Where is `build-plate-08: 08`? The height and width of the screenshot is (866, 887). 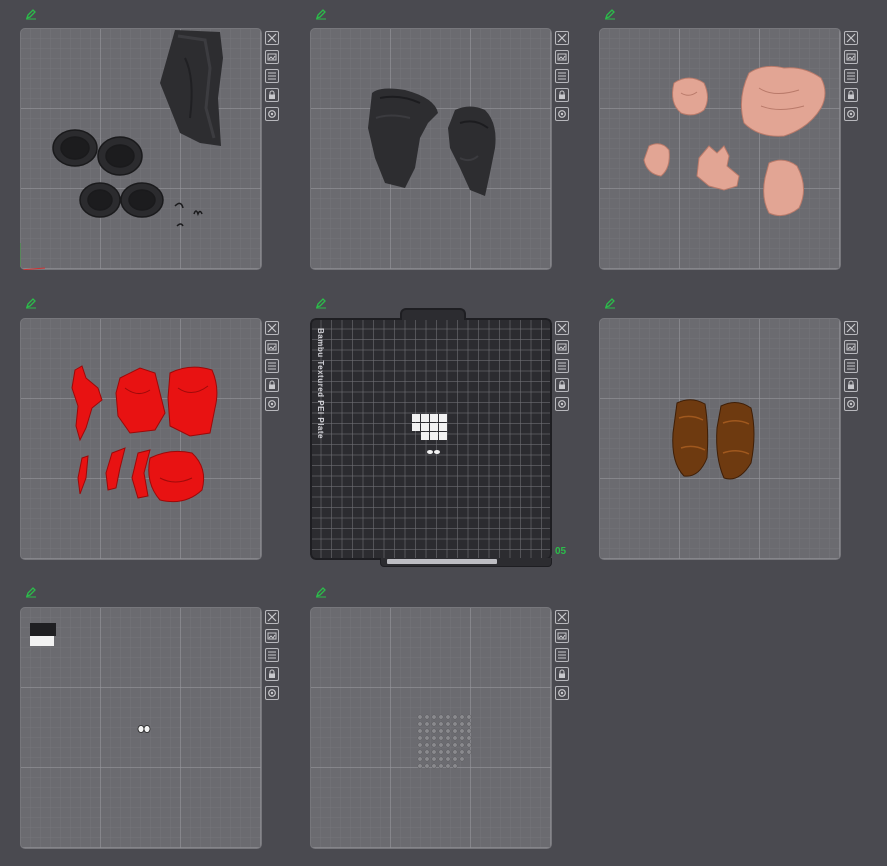 build-plate-08: 08 is located at coordinates (431, 728).